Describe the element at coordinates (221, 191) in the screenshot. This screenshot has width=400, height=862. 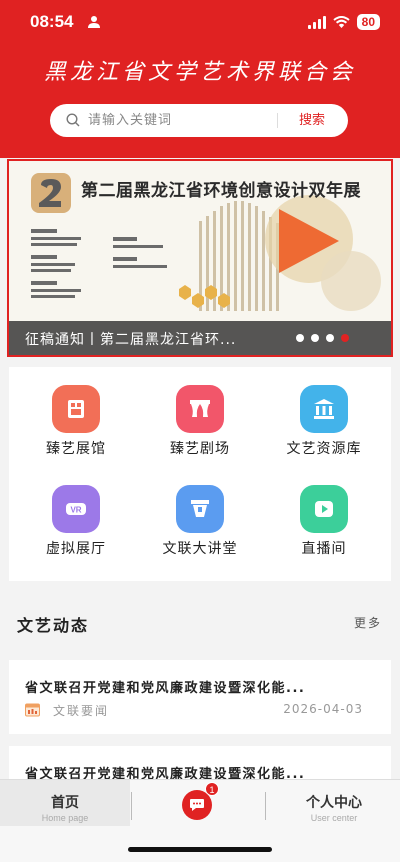
I see `banner-headline: 第二届黑龙江省环境创意设计双年展` at that location.